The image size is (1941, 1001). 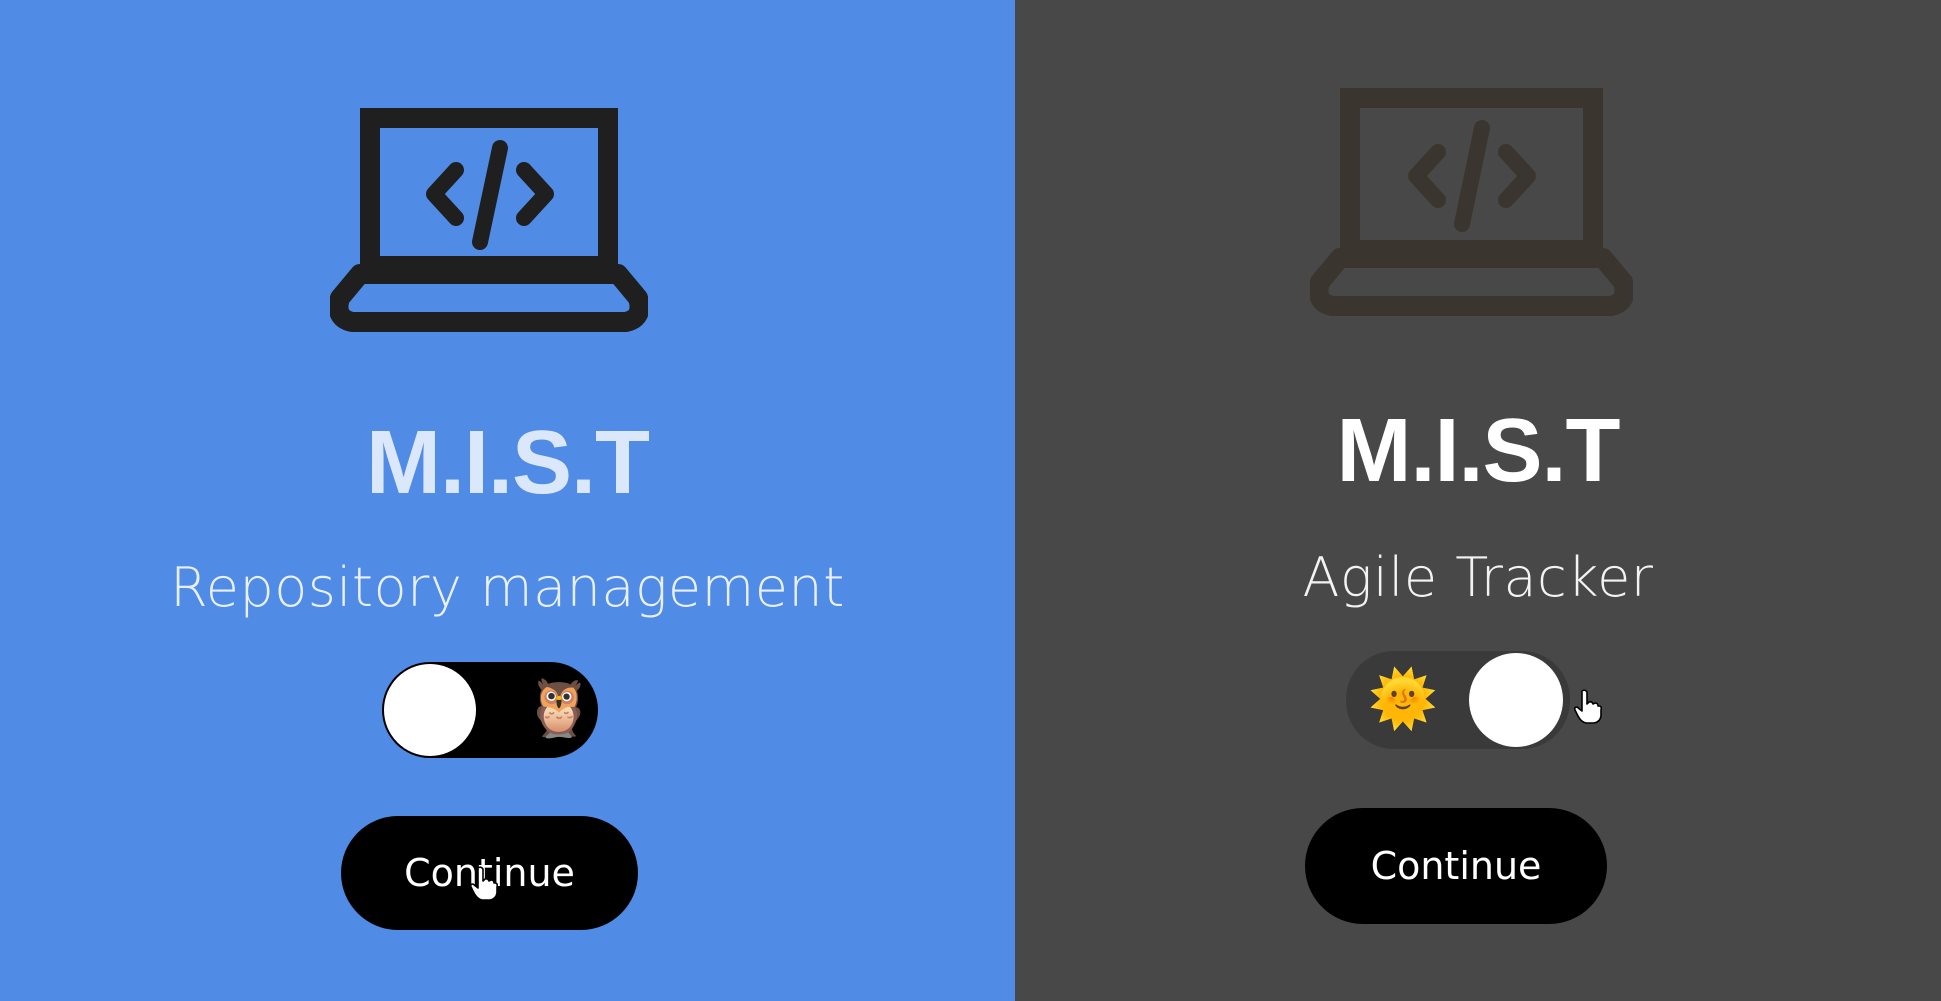 I want to click on theme-toggle: 🌞, so click(x=1474, y=700).